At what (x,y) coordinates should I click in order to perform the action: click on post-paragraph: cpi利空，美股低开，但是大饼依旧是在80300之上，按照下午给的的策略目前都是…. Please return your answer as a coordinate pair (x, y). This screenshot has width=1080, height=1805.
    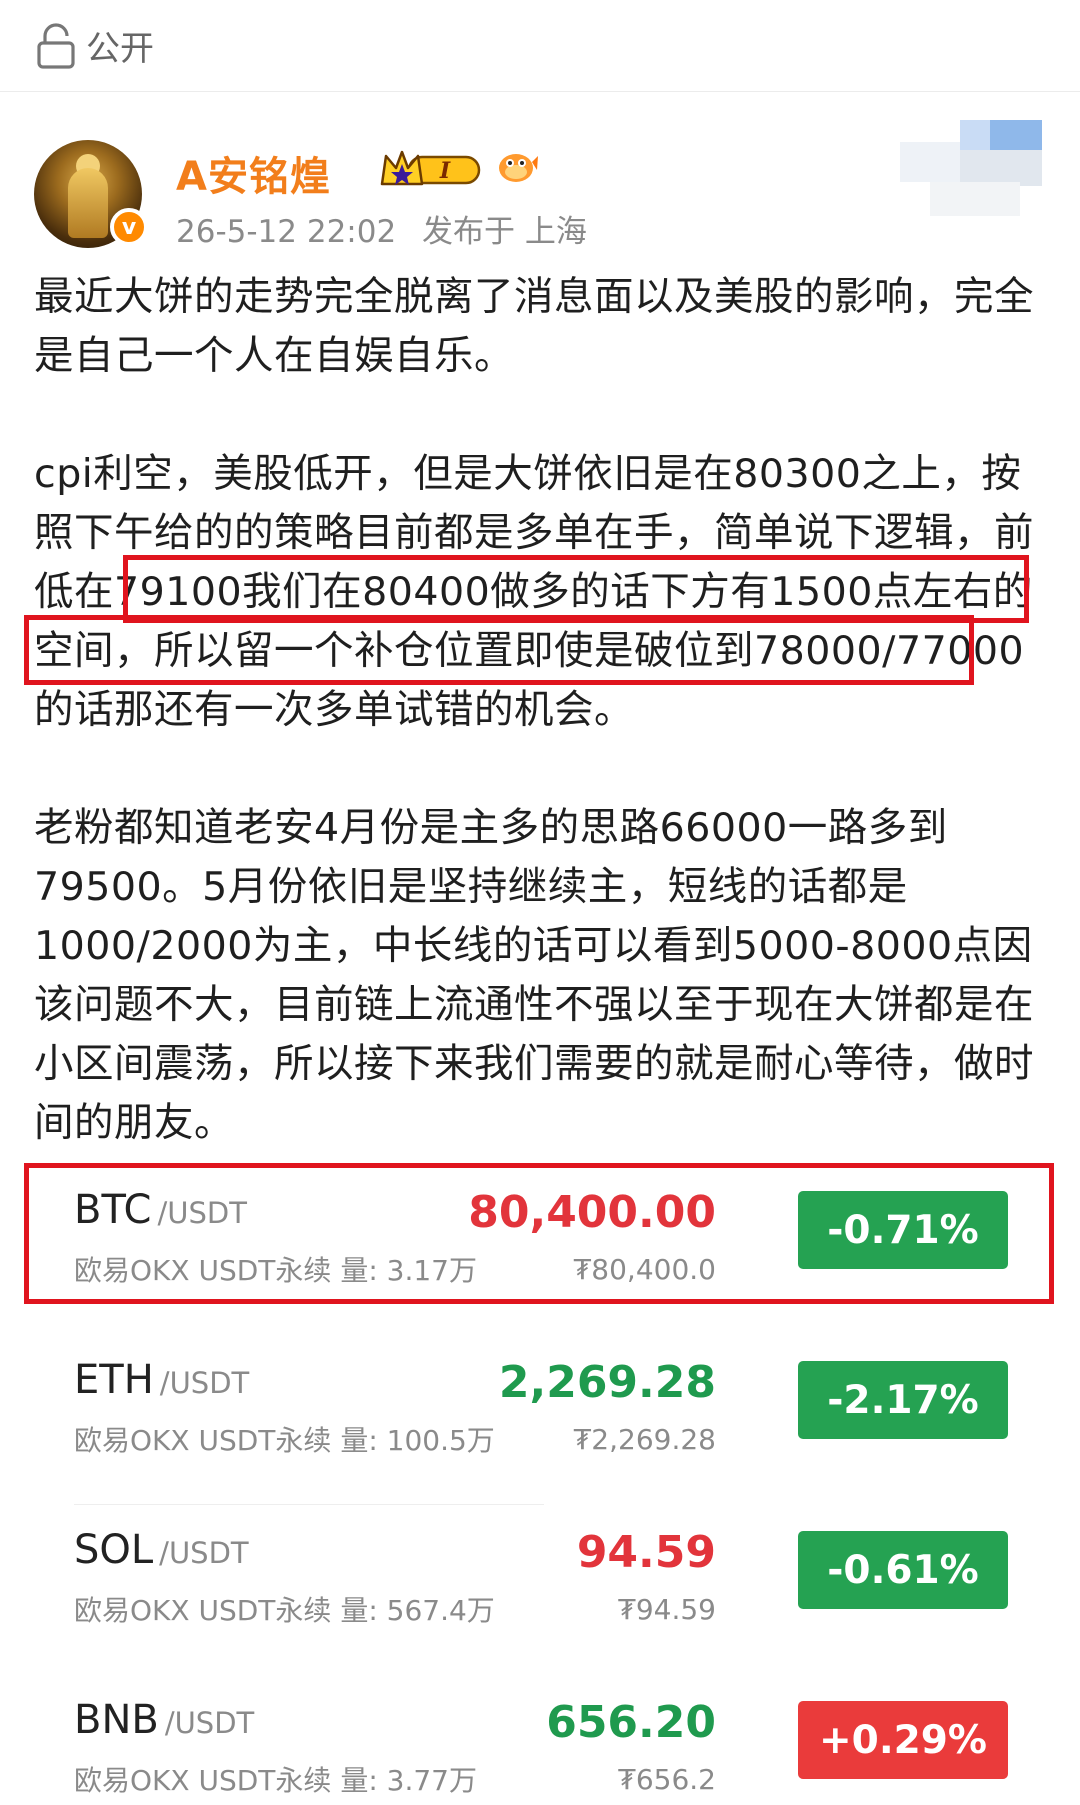
    Looking at the image, I should click on (534, 592).